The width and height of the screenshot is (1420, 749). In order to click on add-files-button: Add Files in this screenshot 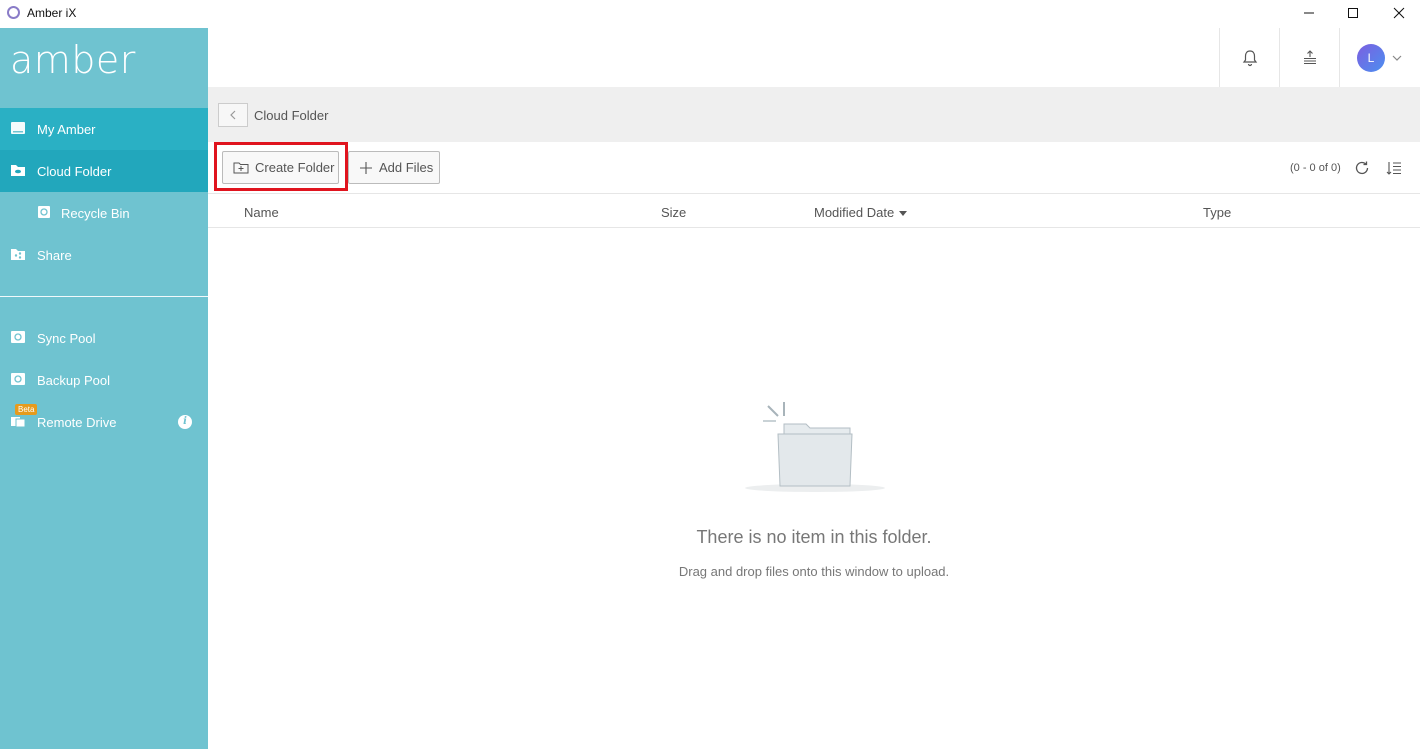, I will do `click(394, 167)`.